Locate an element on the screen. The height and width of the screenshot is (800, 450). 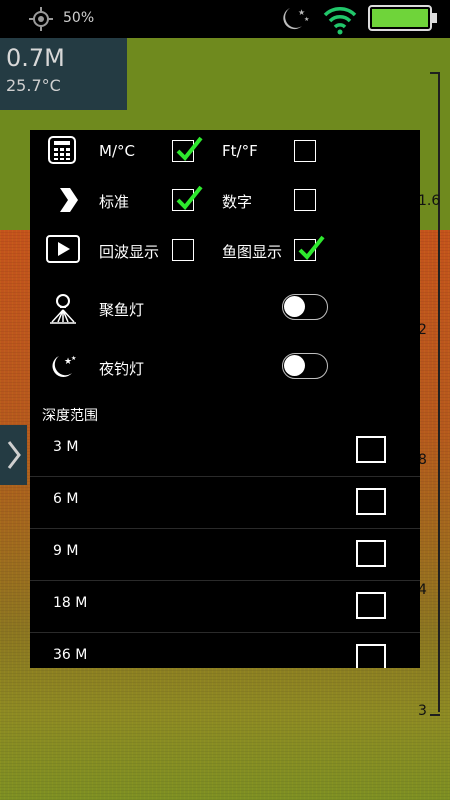
wifi-icon is located at coordinates (340, 21).